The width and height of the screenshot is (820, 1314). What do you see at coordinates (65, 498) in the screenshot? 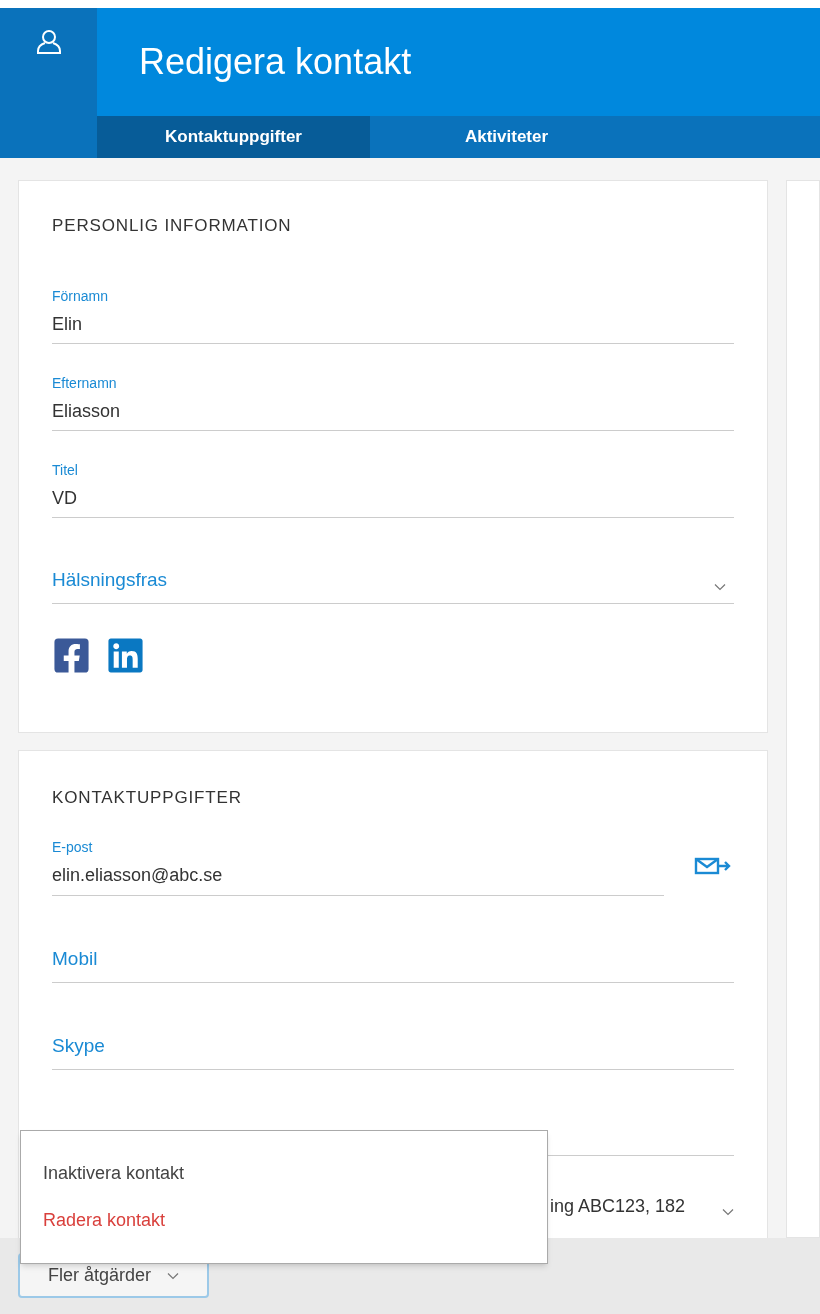
I see `field-value: VD` at bounding box center [65, 498].